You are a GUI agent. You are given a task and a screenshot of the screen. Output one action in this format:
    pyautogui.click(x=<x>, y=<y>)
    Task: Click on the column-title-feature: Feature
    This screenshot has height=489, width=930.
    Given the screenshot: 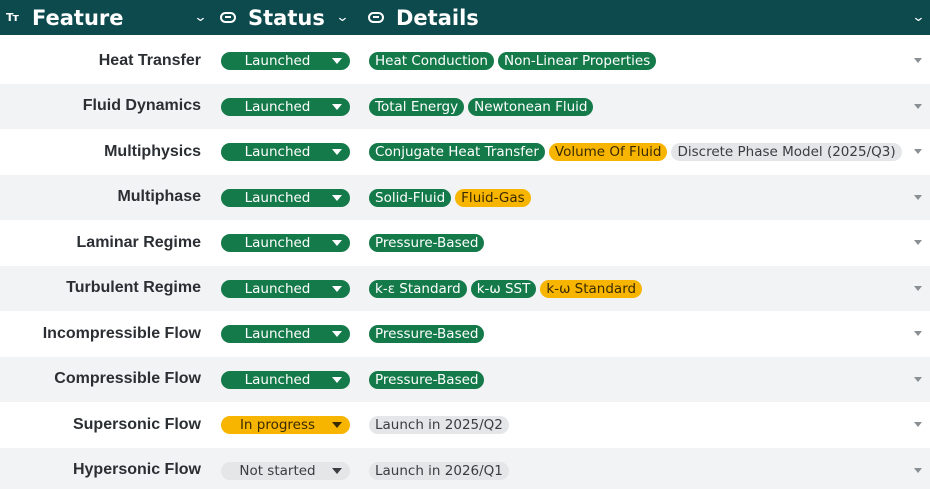 What is the action you would take?
    pyautogui.click(x=78, y=17)
    